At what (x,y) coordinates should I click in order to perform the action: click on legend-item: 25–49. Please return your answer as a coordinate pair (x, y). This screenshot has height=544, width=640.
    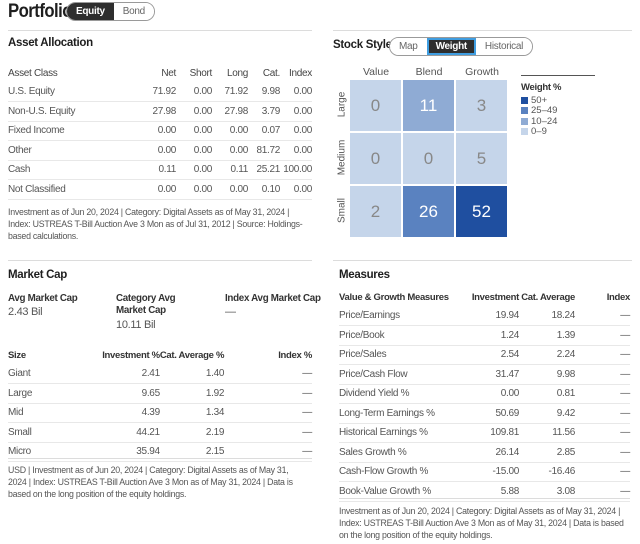
    Looking at the image, I should click on (558, 111).